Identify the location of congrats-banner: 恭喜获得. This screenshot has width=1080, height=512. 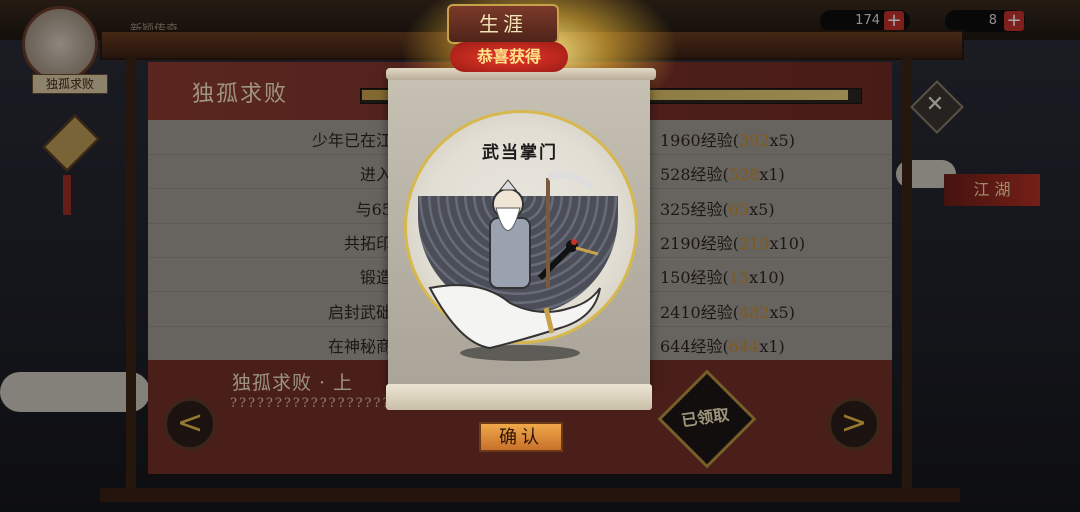
(509, 57).